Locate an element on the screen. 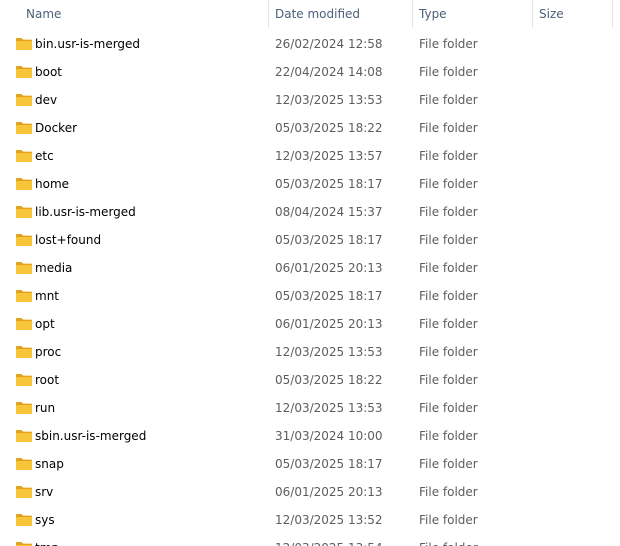 This screenshot has height=546, width=620. column-header-bar: Name ⌃ Date modified Type Size is located at coordinates (310, 14).